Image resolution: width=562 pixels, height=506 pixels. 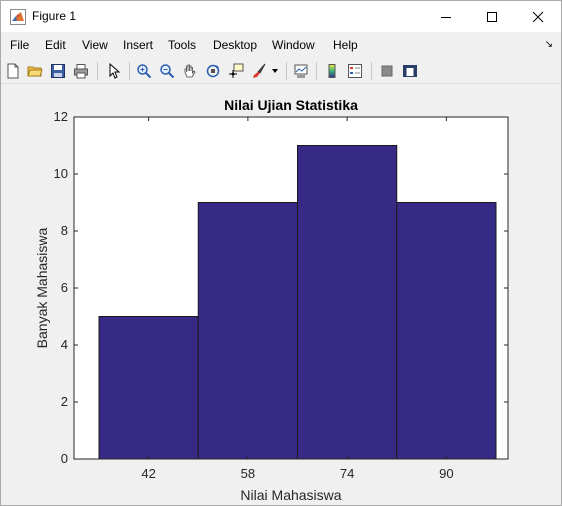 I want to click on data-cursor-button, so click(x=236, y=71).